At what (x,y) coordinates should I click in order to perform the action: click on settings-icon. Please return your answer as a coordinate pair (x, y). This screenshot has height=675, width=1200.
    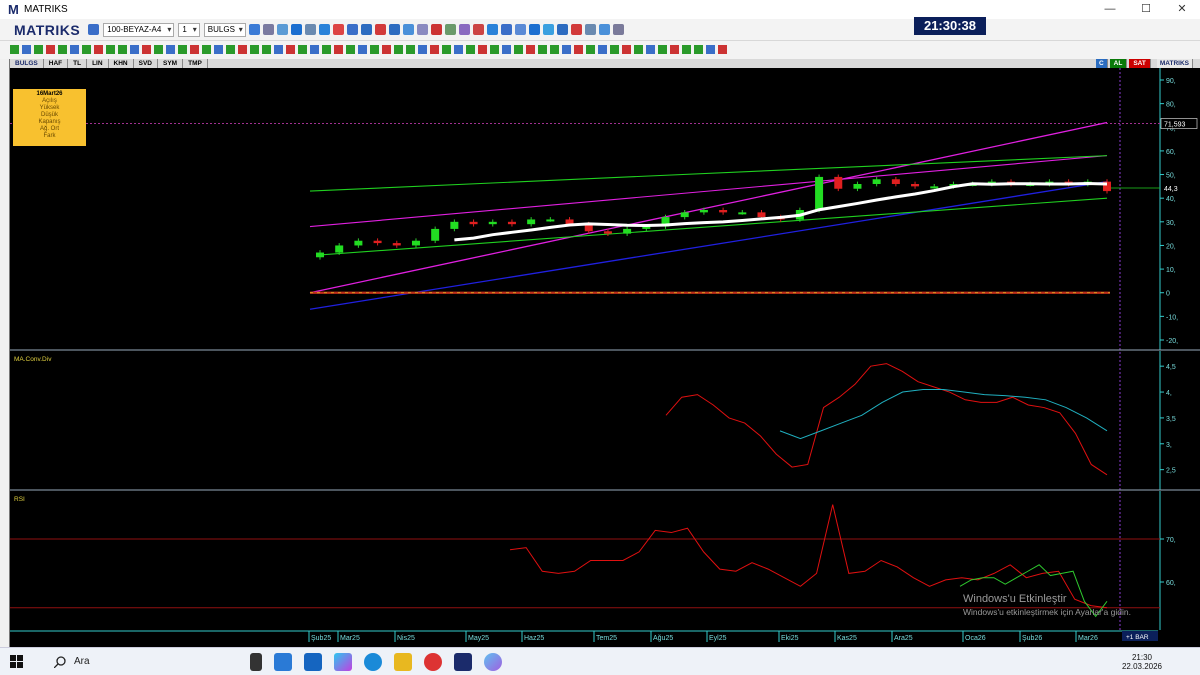
    Looking at the image, I should click on (618, 29).